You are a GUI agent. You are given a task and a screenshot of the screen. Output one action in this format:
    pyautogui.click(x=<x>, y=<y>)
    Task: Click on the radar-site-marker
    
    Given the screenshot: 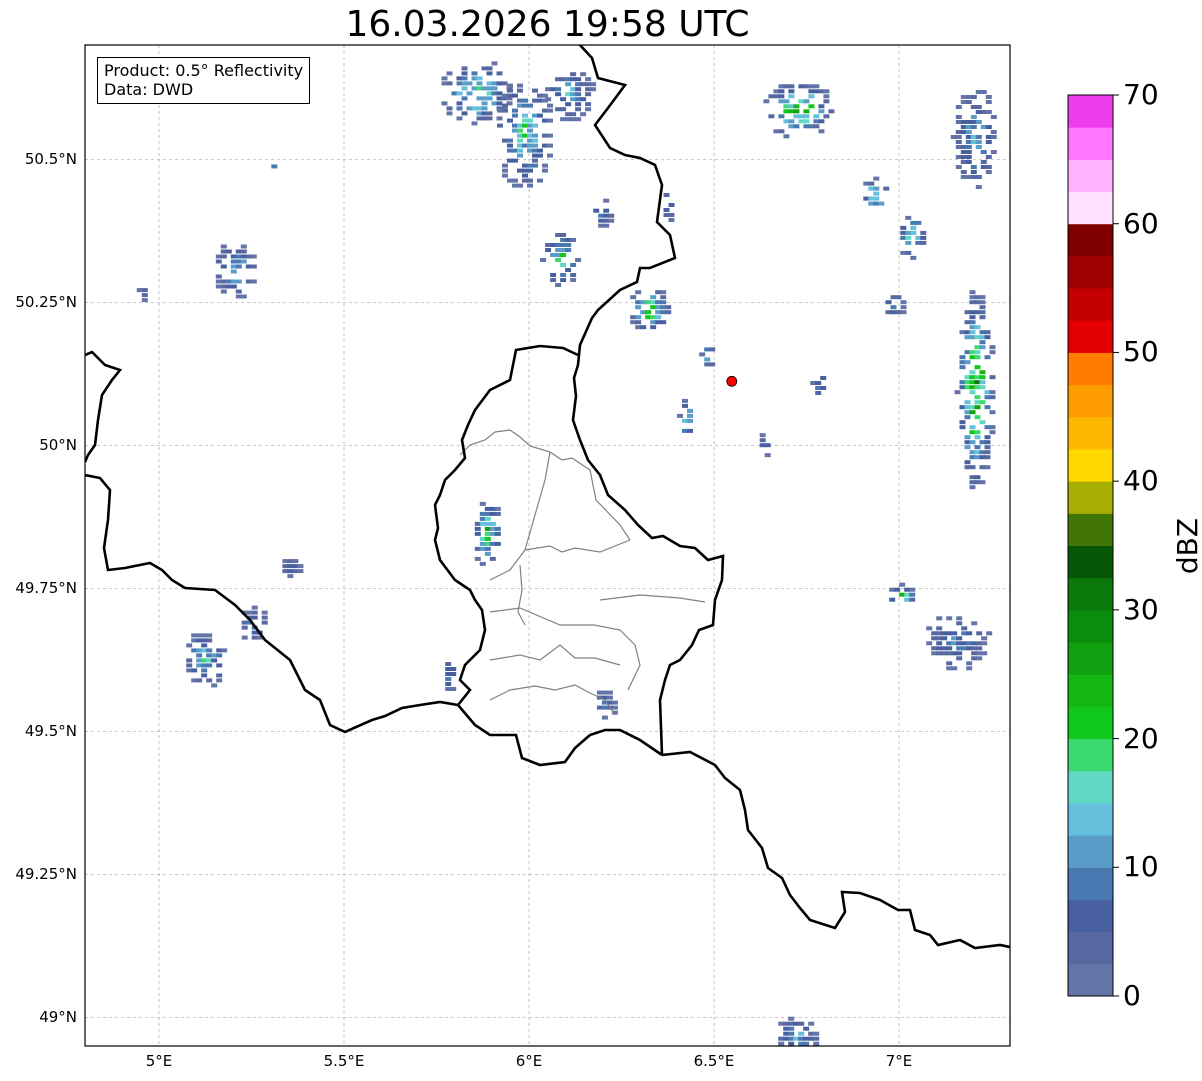 What is the action you would take?
    pyautogui.click(x=732, y=381)
    